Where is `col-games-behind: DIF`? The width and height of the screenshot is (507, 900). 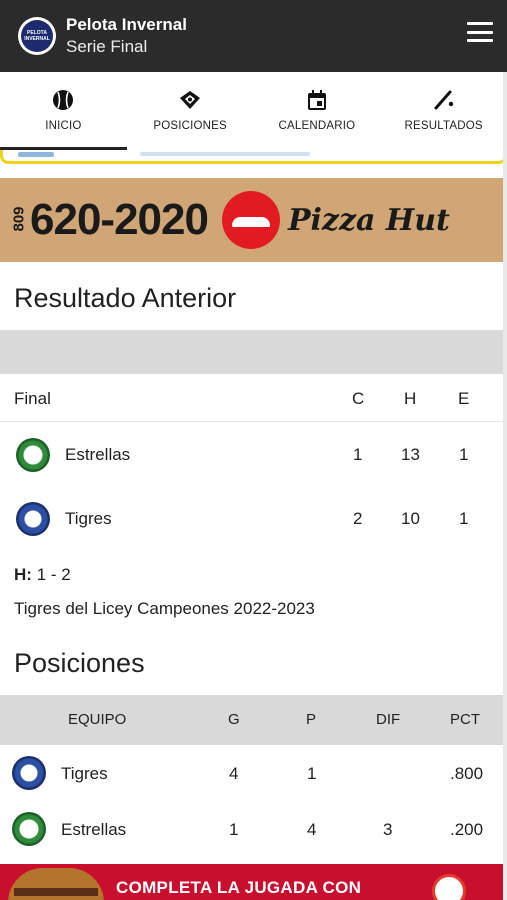
col-games-behind: DIF is located at coordinates (388, 719).